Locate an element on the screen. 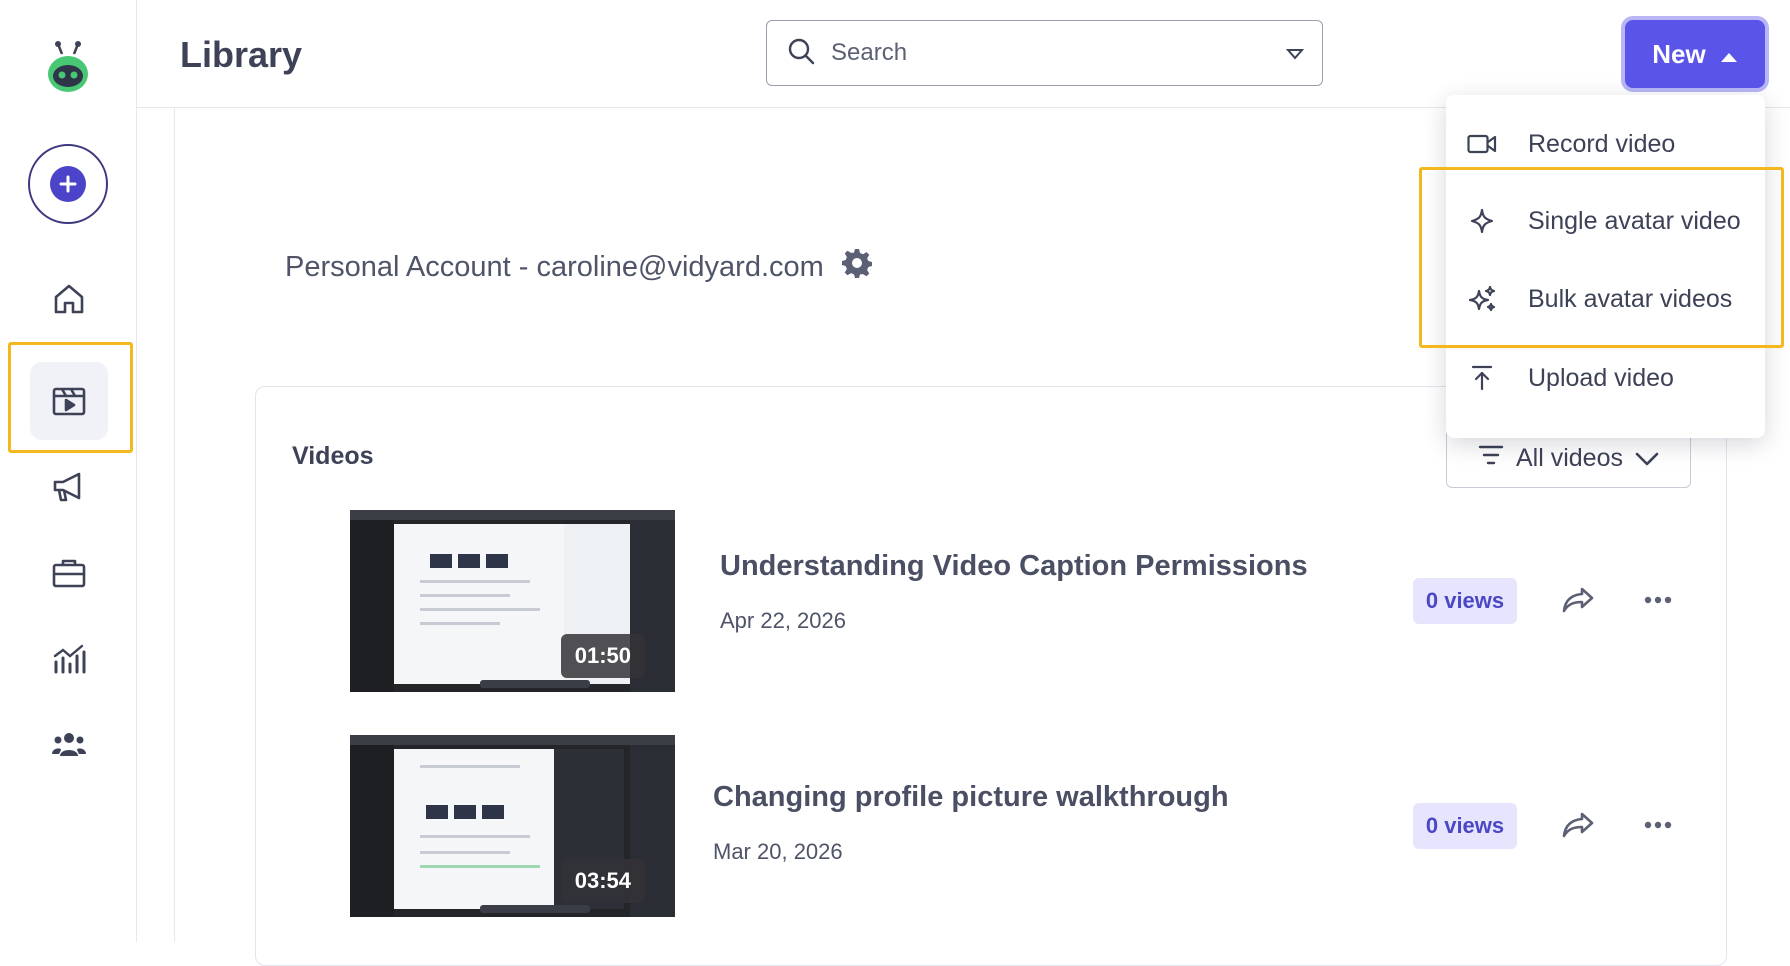 The height and width of the screenshot is (966, 1790). sidebar-item-team is located at coordinates (69, 745).